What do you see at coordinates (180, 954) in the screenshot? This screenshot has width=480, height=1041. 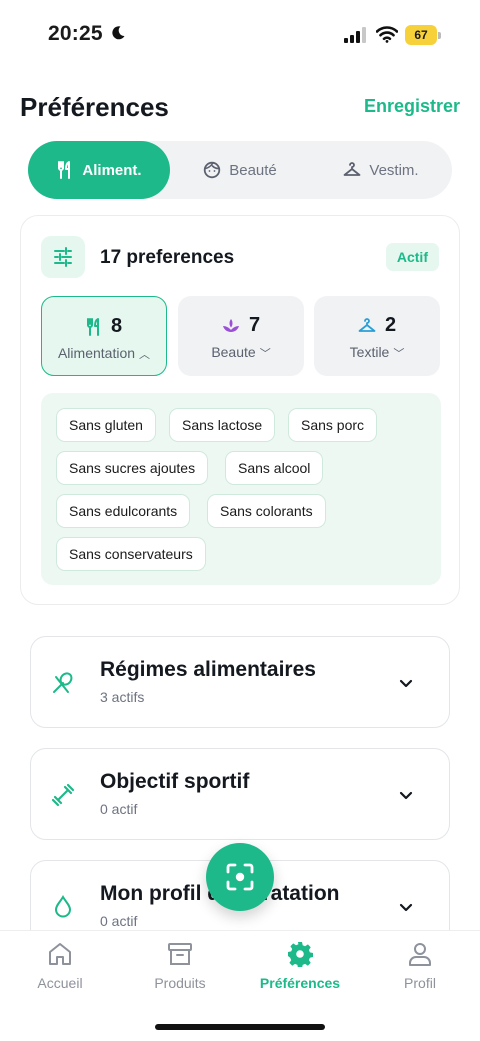 I see `archive-box-icon` at bounding box center [180, 954].